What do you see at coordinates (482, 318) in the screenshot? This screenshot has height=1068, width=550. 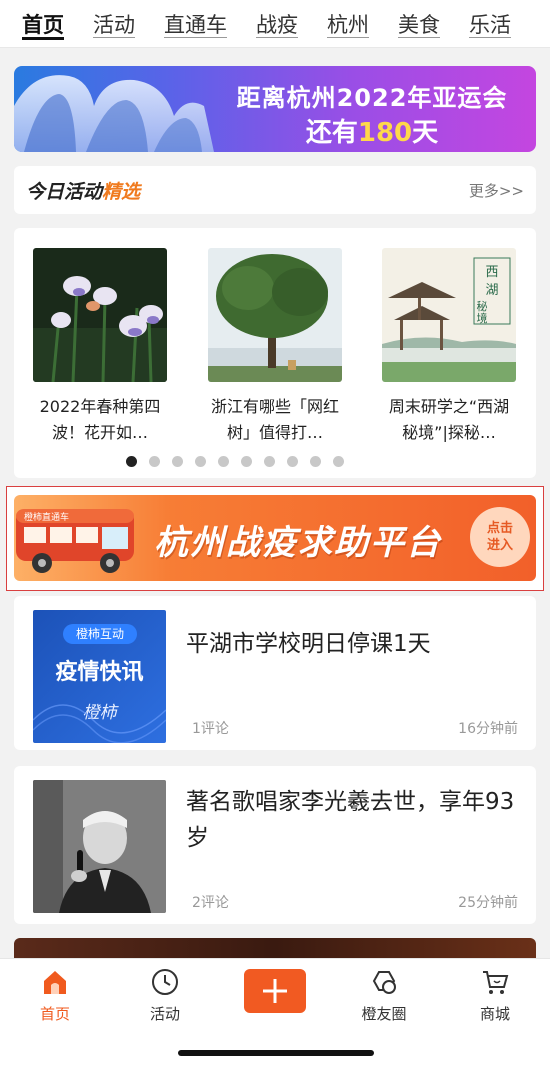 I see `svg-text: 境` at bounding box center [482, 318].